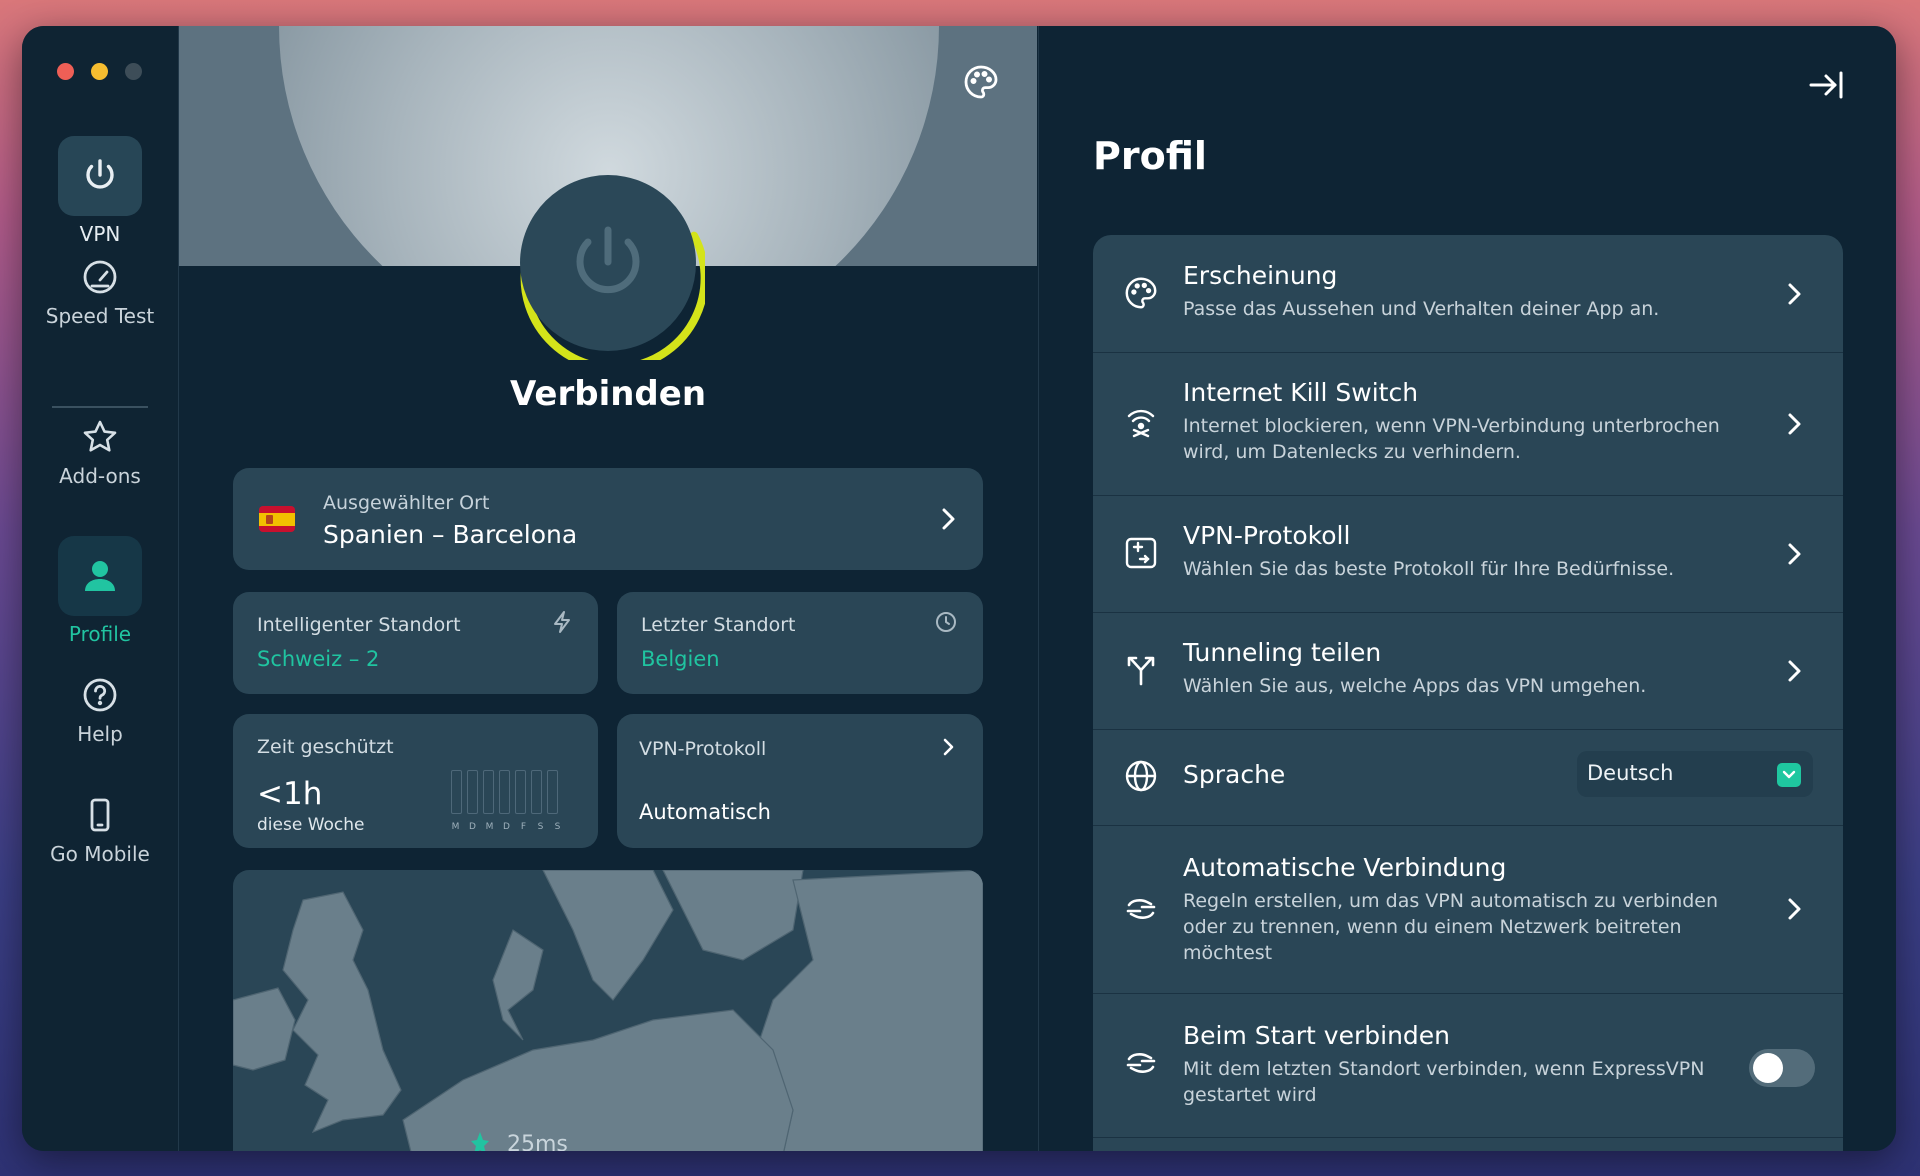 The height and width of the screenshot is (1176, 1920). Describe the element at coordinates (359, 625) in the screenshot. I see `smart-location-title: Intelligenter Standort` at that location.